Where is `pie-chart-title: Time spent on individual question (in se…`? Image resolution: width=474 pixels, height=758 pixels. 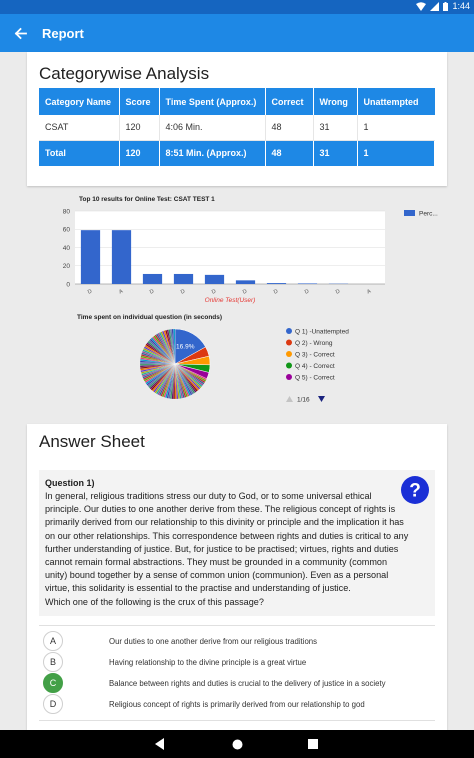 pie-chart-title: Time spent on individual question (in se… is located at coordinates (149, 317).